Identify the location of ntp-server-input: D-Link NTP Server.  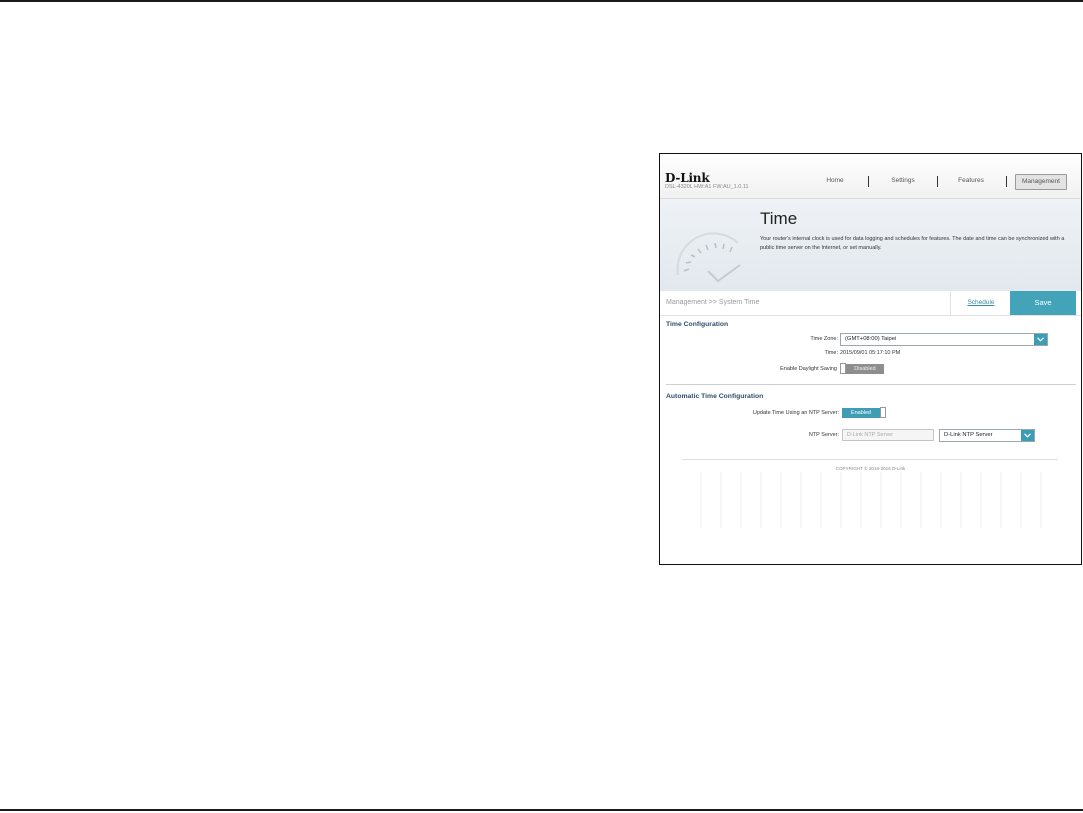
(888, 435).